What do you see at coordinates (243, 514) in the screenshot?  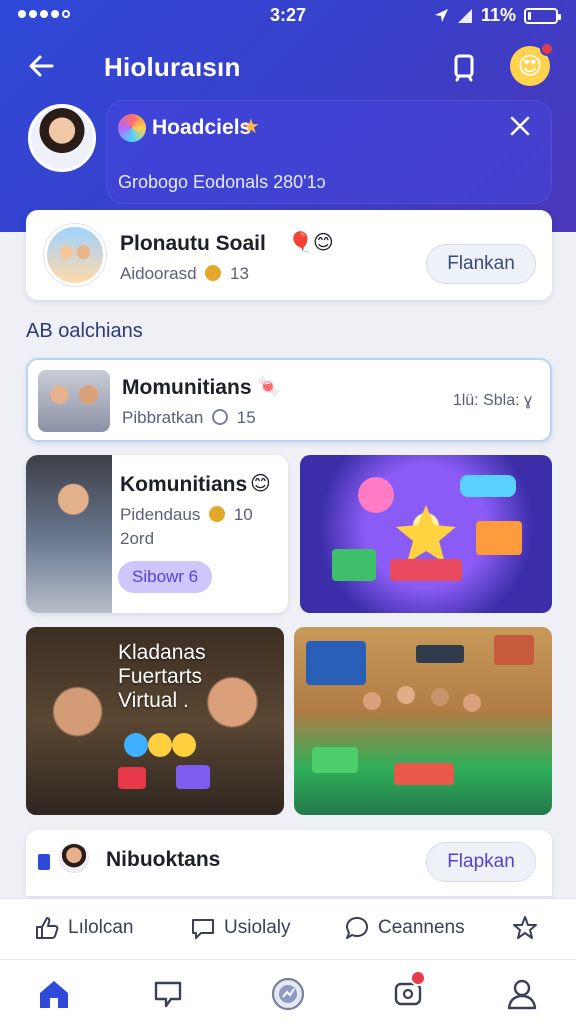 I see `tile-community-meta-count: 10` at bounding box center [243, 514].